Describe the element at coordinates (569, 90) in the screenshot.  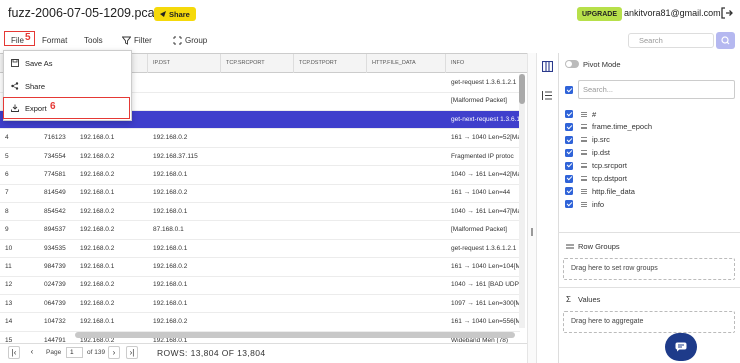
I see `select-all-checkbox` at that location.